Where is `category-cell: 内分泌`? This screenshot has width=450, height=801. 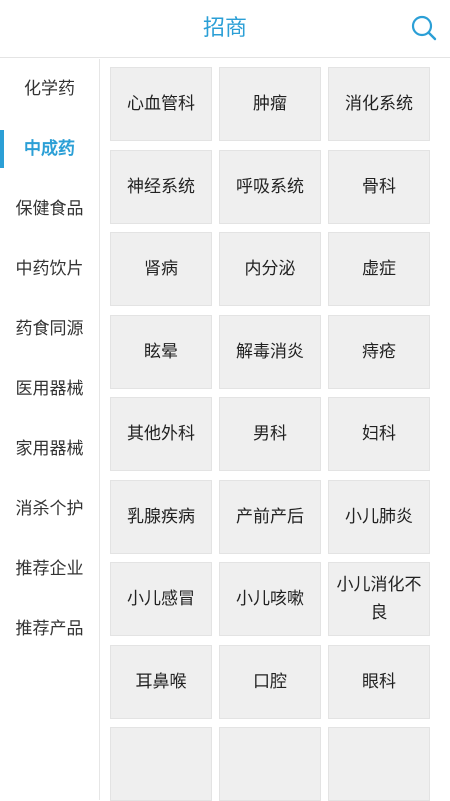 category-cell: 内分泌 is located at coordinates (270, 269).